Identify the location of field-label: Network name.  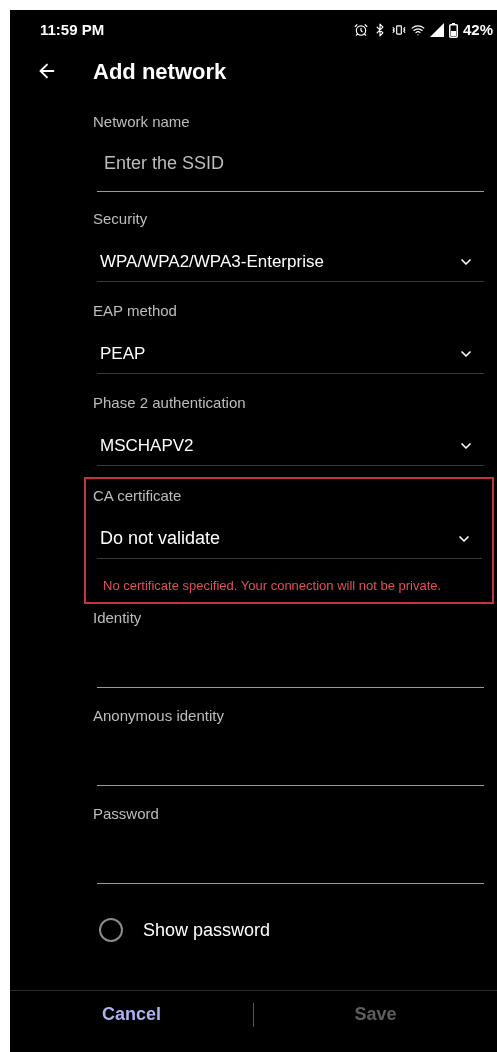
(141, 121).